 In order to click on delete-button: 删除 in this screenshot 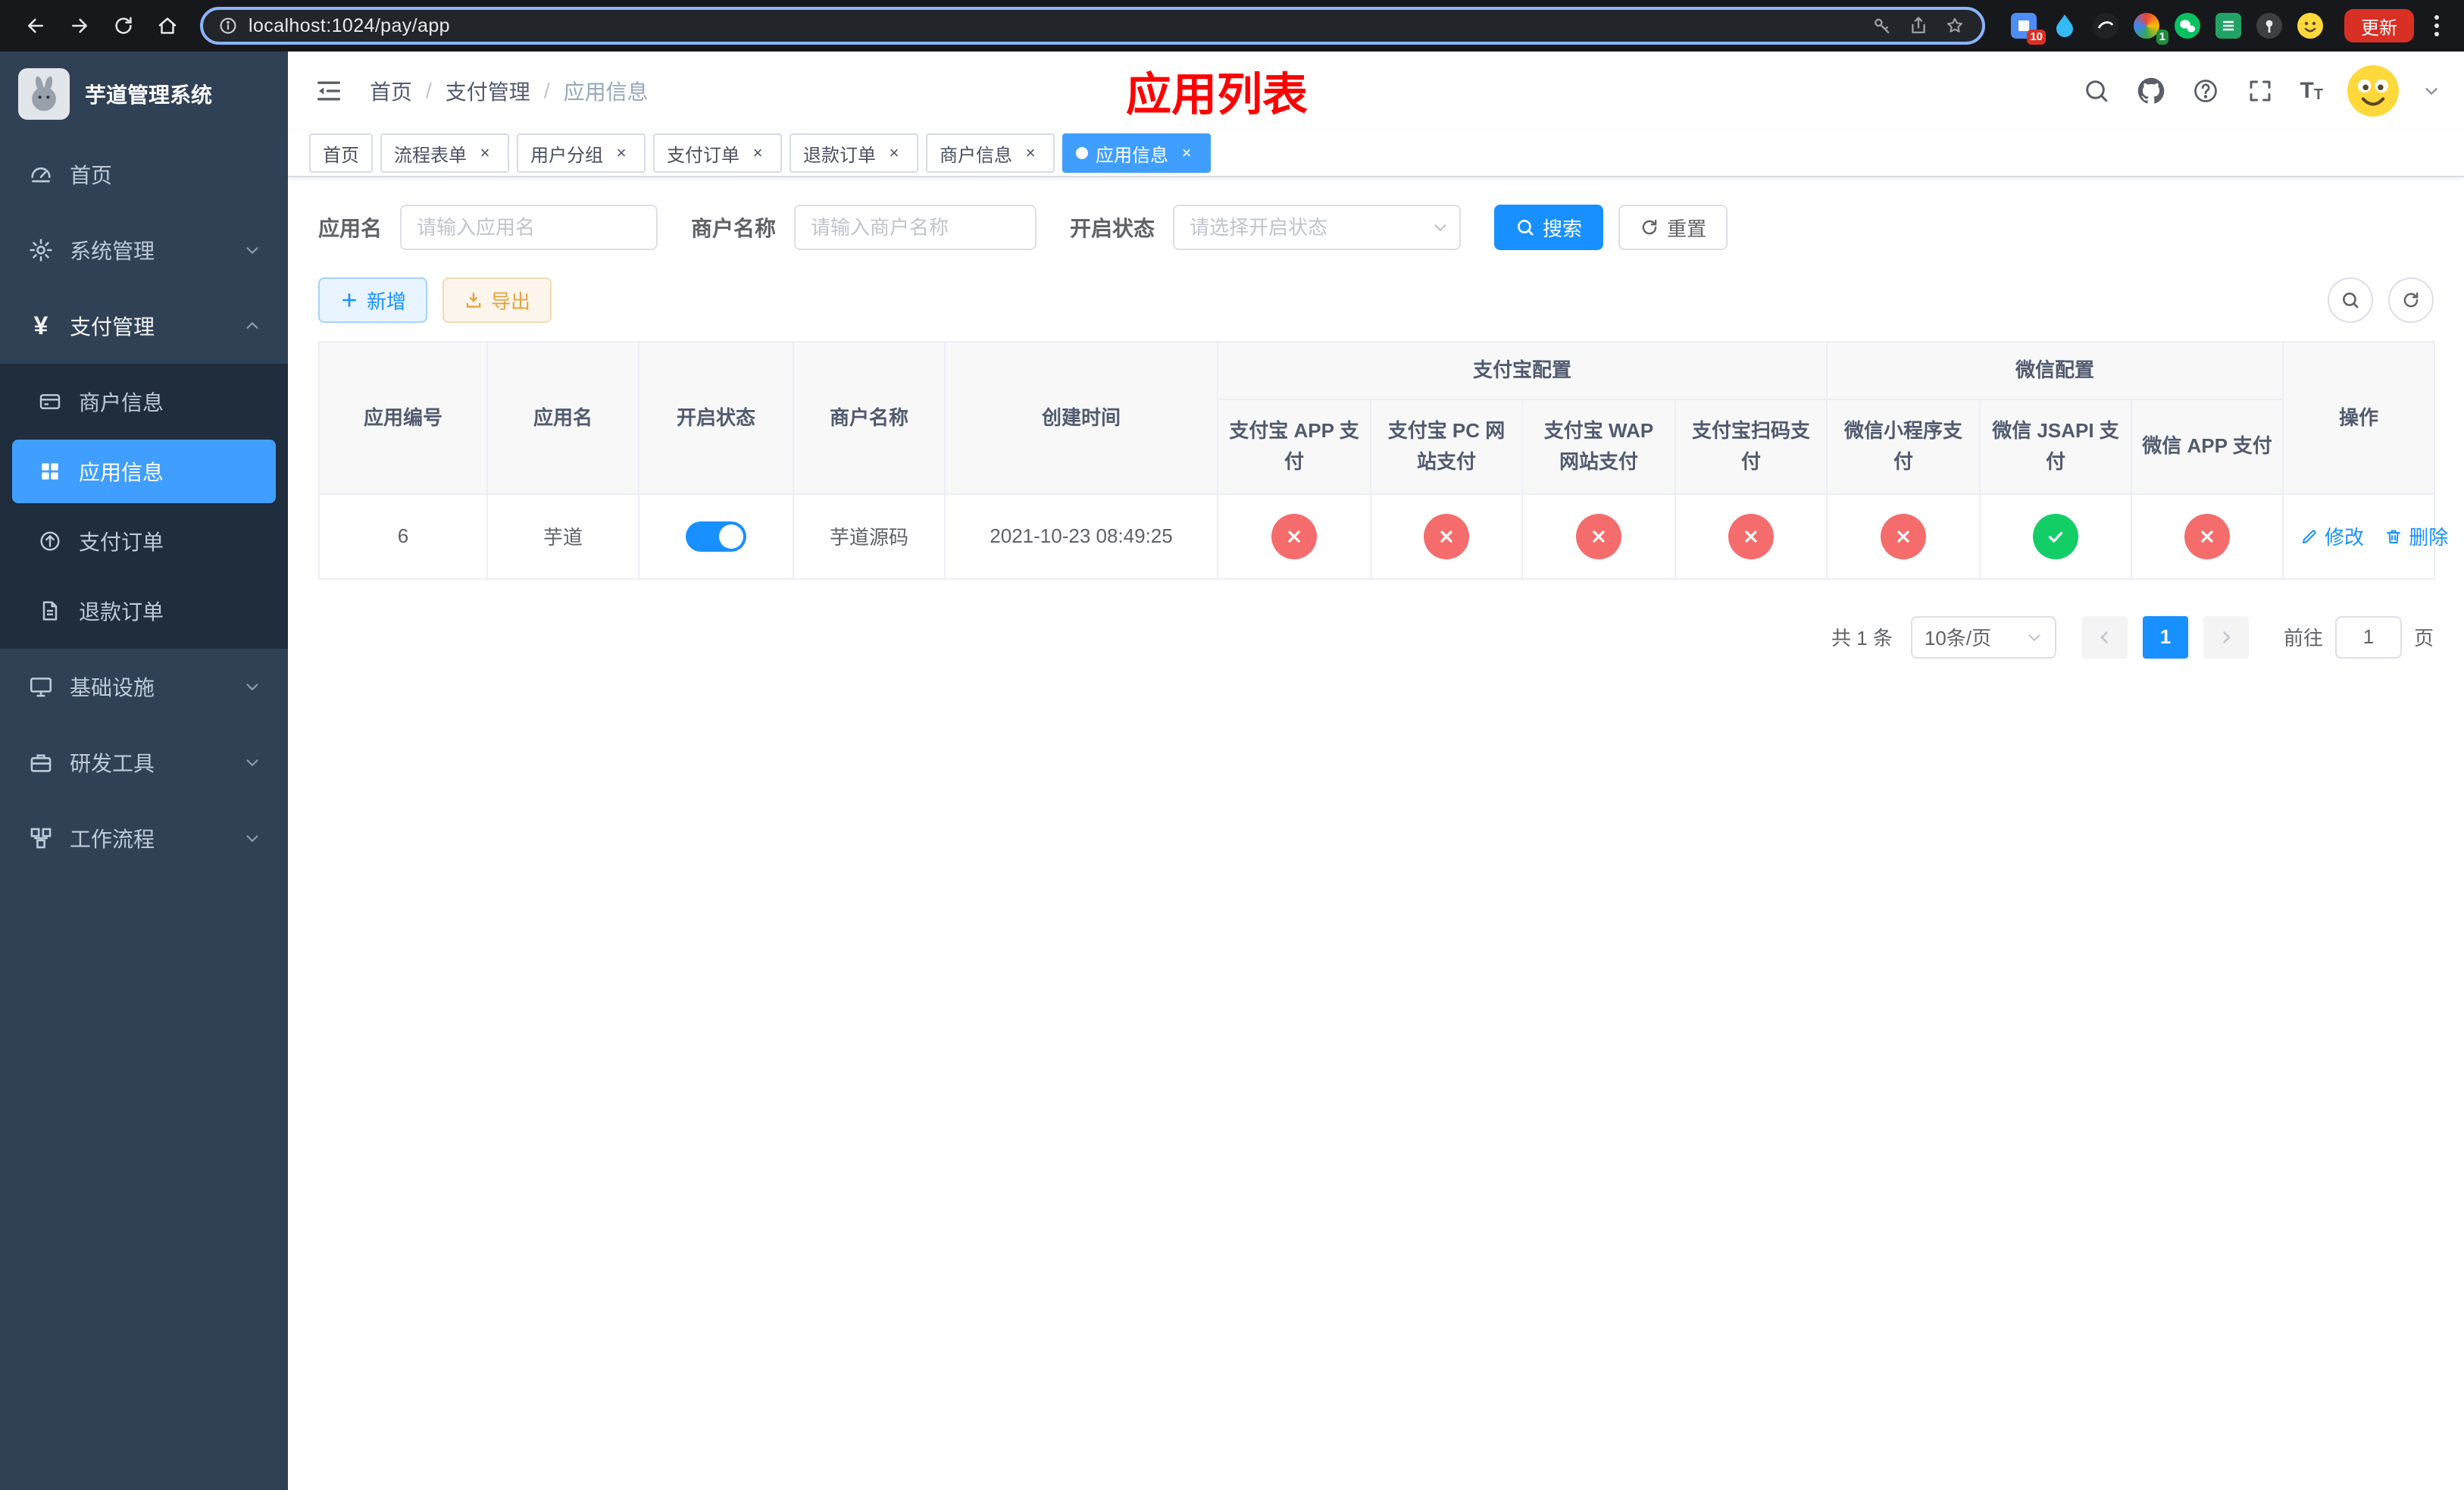, I will do `click(2416, 536)`.